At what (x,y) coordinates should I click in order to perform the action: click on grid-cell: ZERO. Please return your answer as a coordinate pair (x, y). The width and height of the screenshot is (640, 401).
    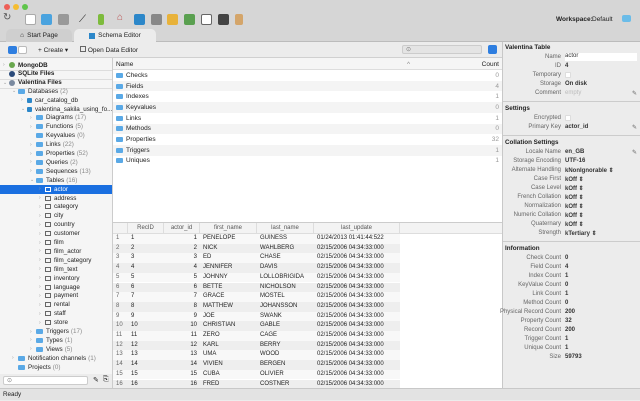
    Looking at the image, I should click on (228, 336).